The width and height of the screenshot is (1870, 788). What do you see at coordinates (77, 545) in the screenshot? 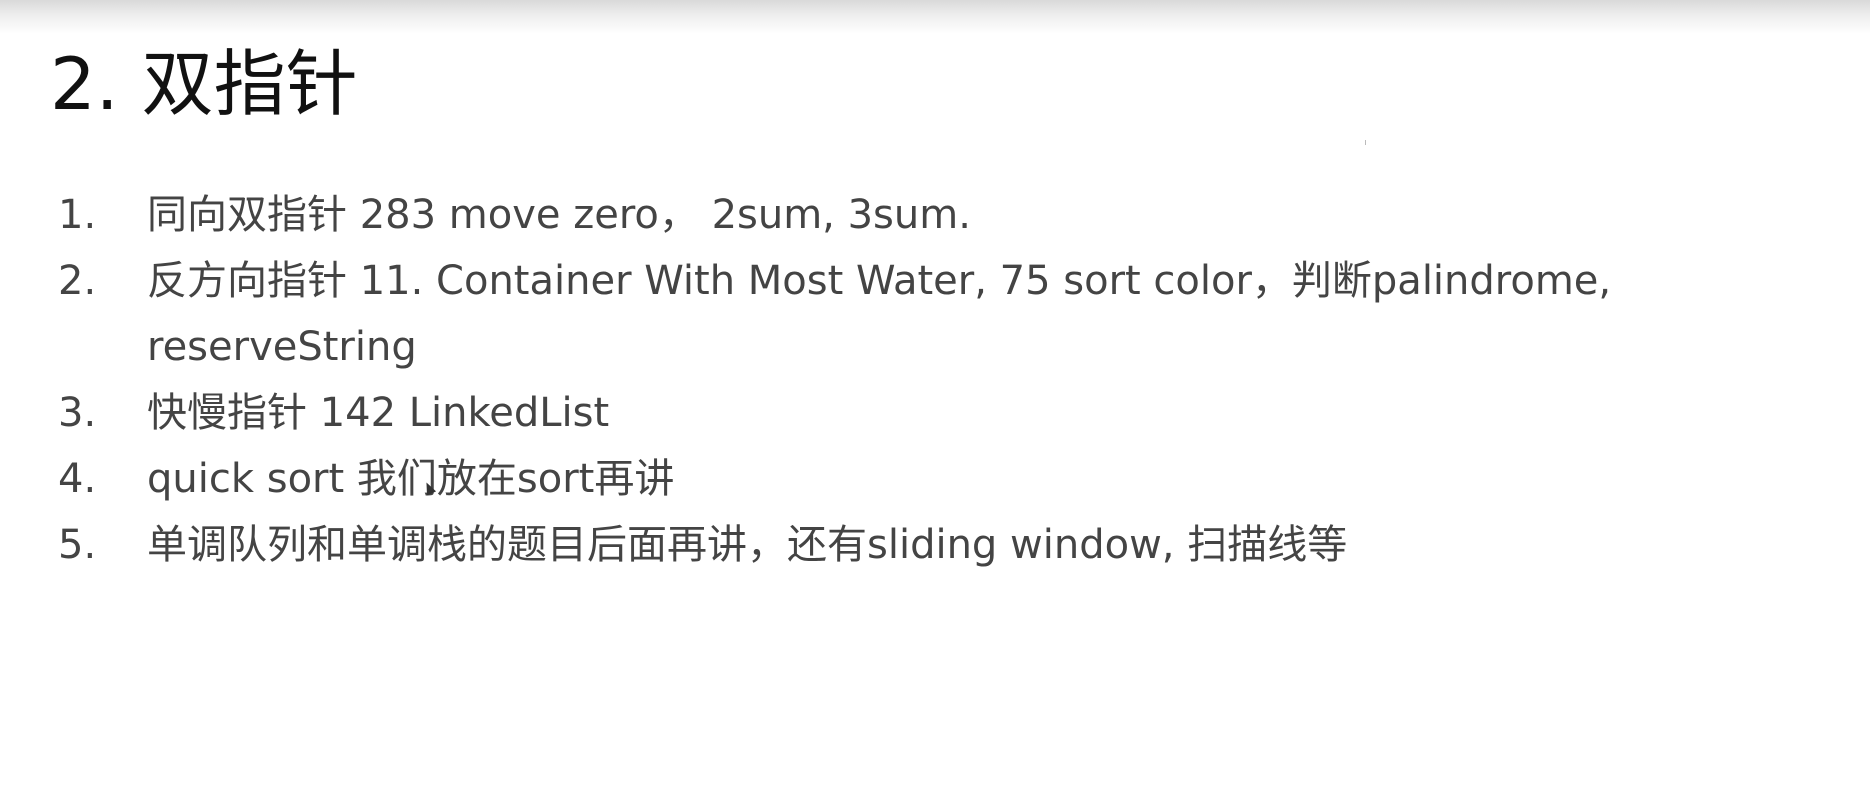
I see `list-number: 5.` at bounding box center [77, 545].